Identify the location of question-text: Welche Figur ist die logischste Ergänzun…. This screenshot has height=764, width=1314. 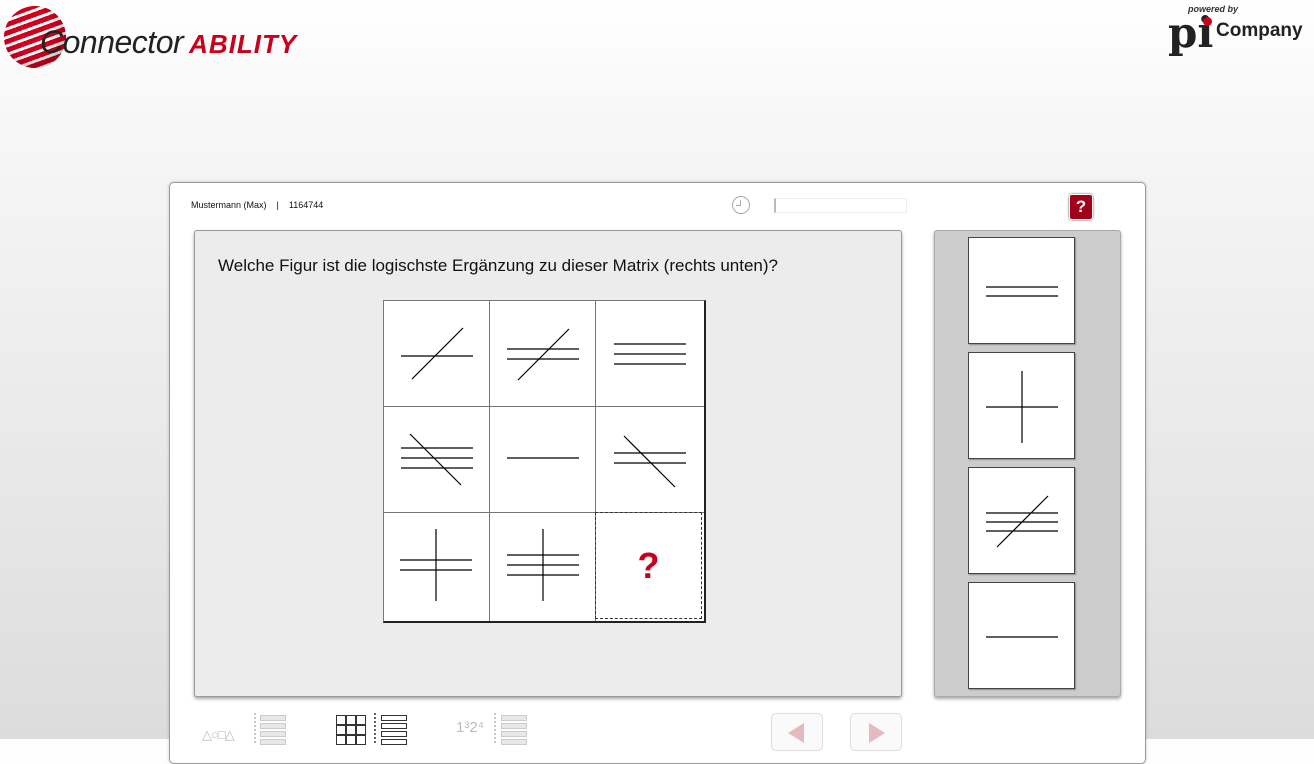
(498, 265).